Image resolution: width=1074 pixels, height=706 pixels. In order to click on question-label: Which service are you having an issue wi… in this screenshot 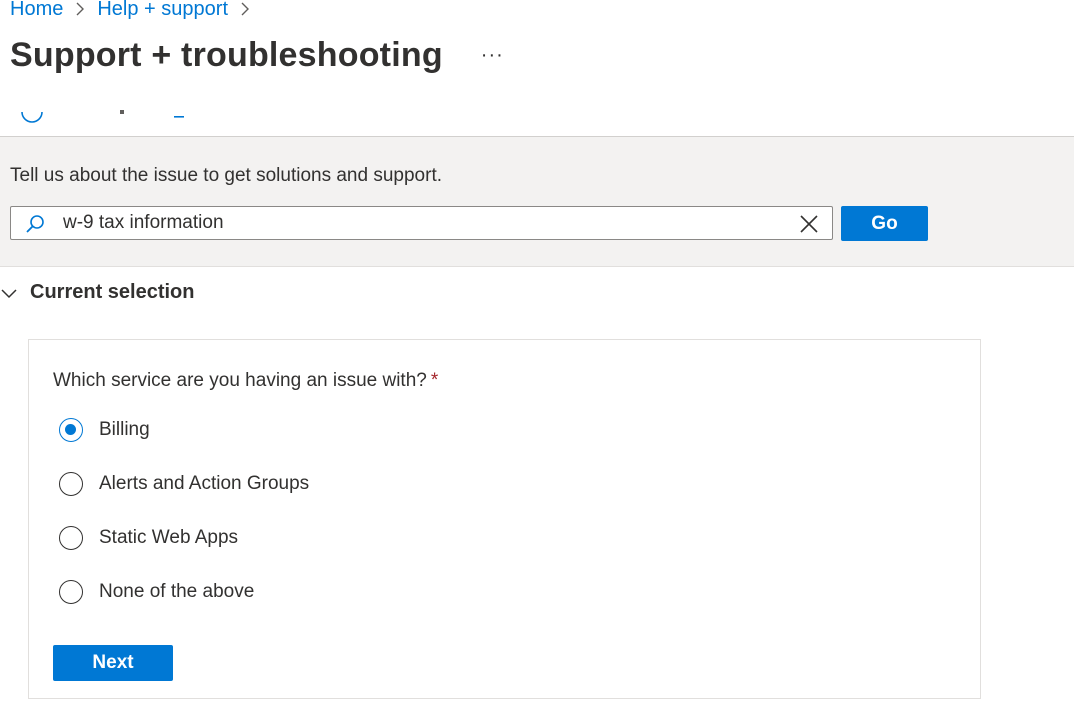, I will do `click(240, 380)`.